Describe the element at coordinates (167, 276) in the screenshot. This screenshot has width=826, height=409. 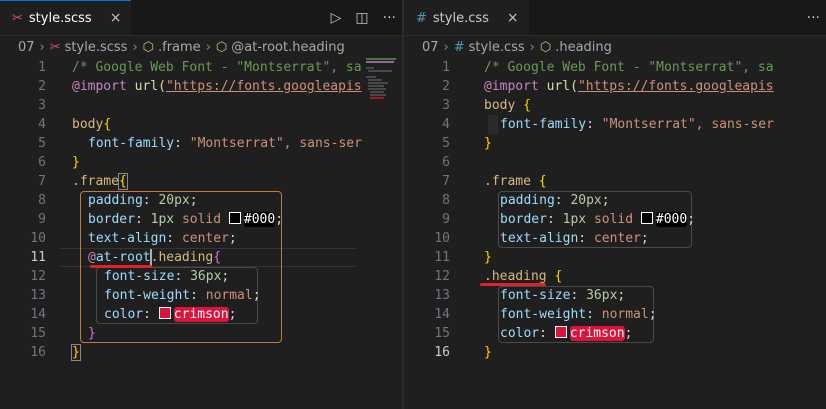
I see `code-line: font-size: 36px;` at that location.